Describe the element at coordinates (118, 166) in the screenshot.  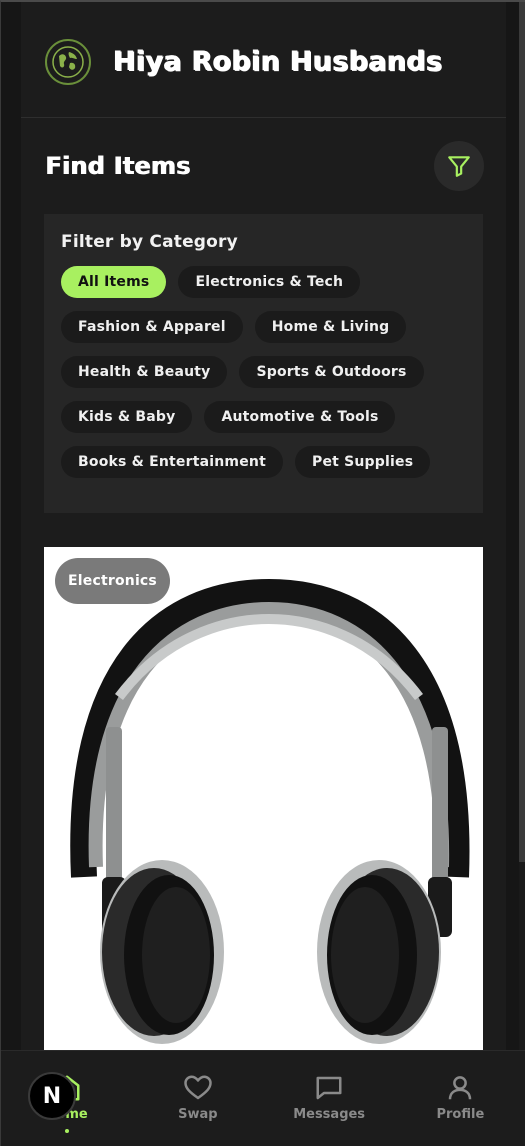
I see `page-title: Find Items` at that location.